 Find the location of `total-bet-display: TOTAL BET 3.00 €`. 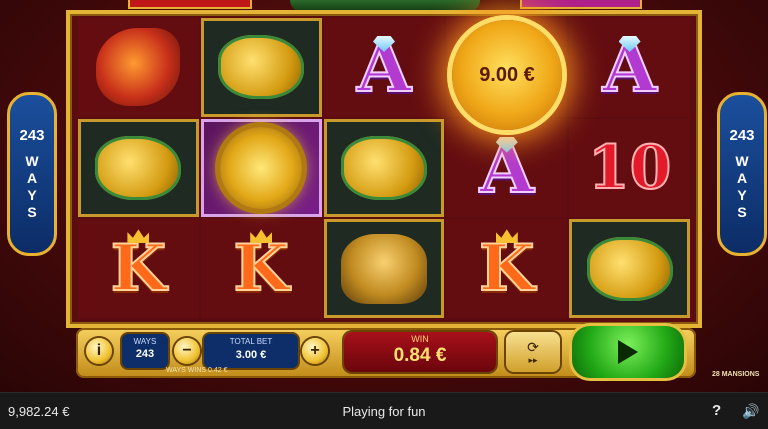

total-bet-display: TOTAL BET 3.00 € is located at coordinates (251, 351).